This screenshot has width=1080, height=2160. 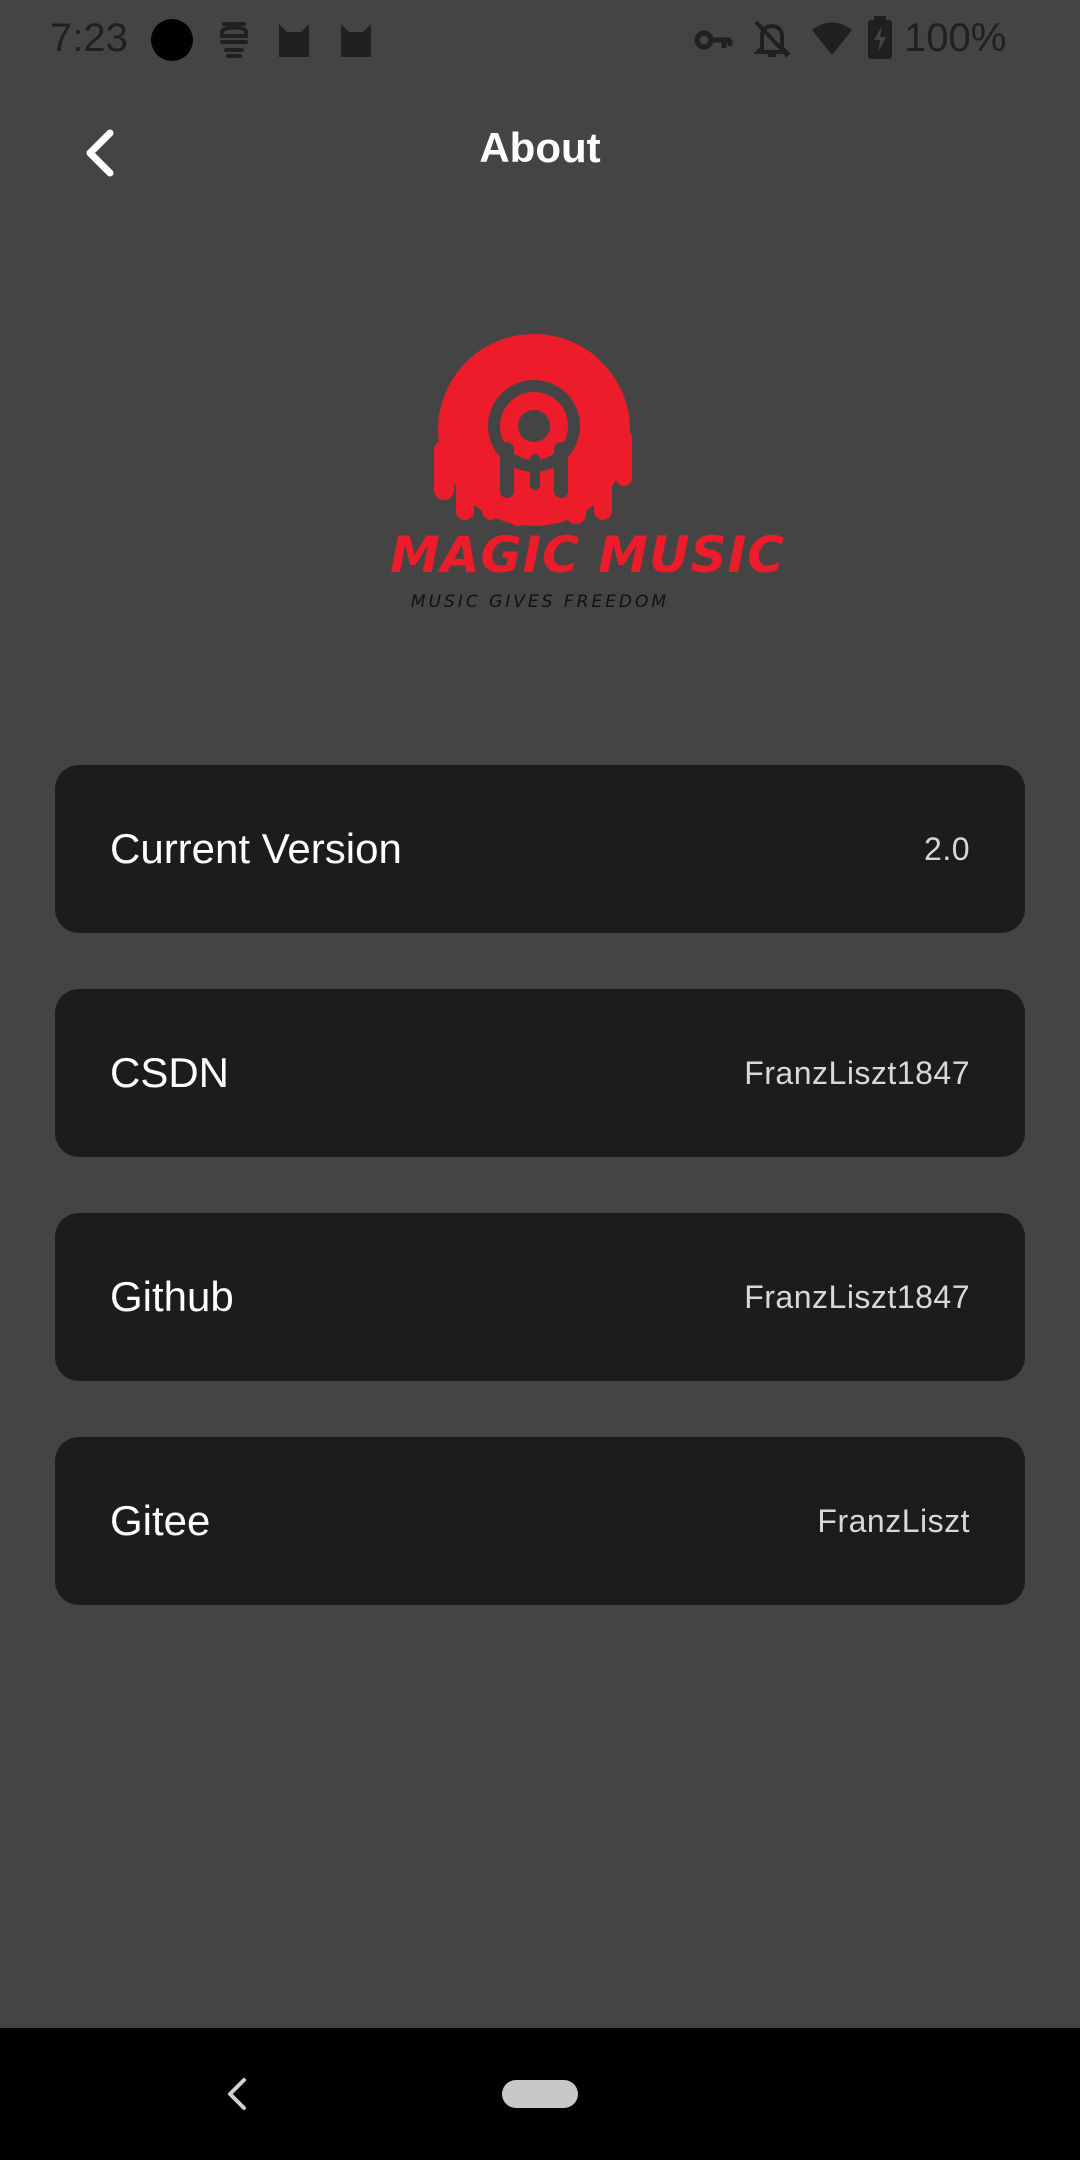 What do you see at coordinates (540, 147) in the screenshot?
I see `page-title: About` at bounding box center [540, 147].